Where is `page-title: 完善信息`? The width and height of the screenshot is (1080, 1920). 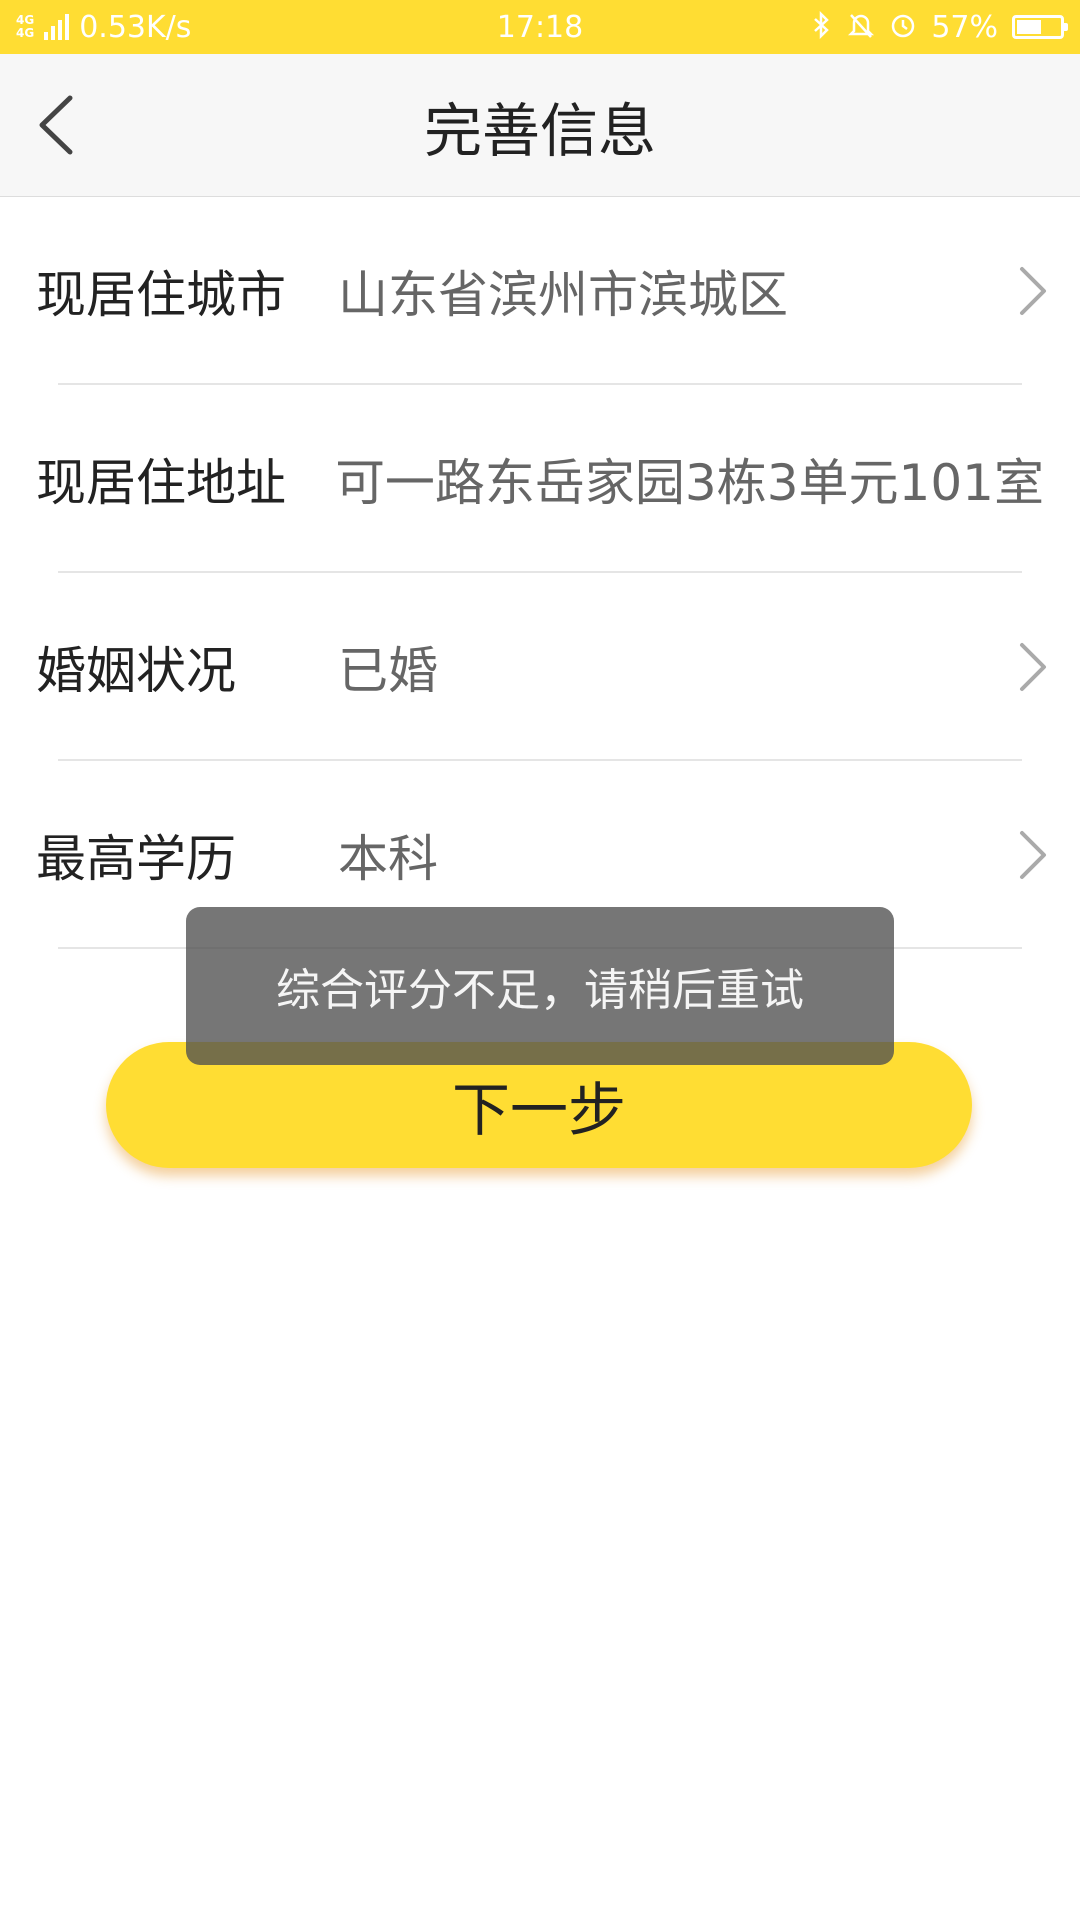
page-title: 完善信息 is located at coordinates (539, 130).